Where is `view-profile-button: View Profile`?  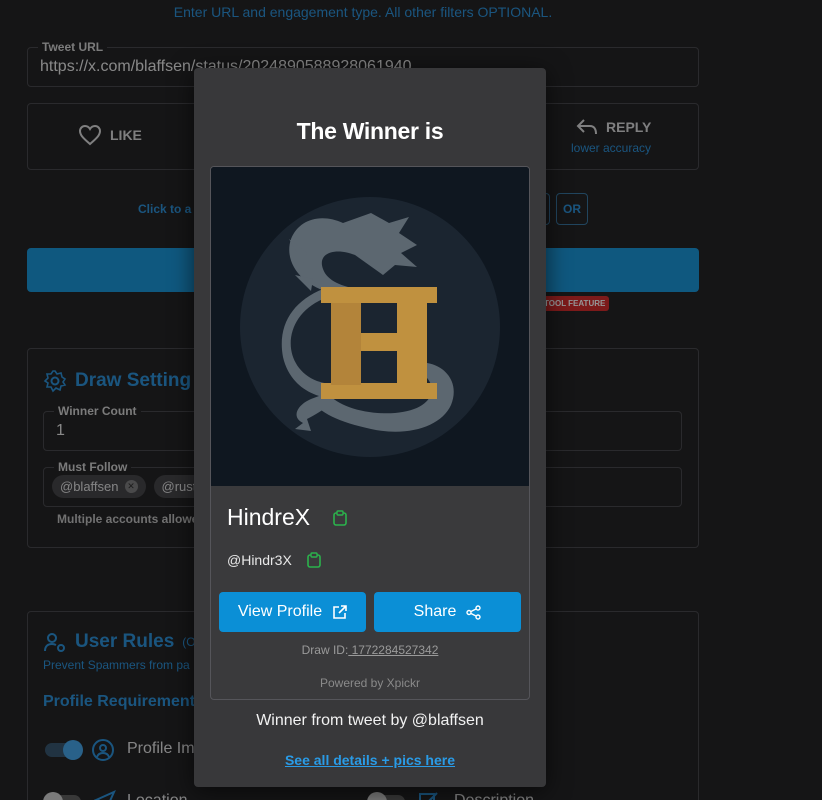
view-profile-button: View Profile is located at coordinates (292, 612).